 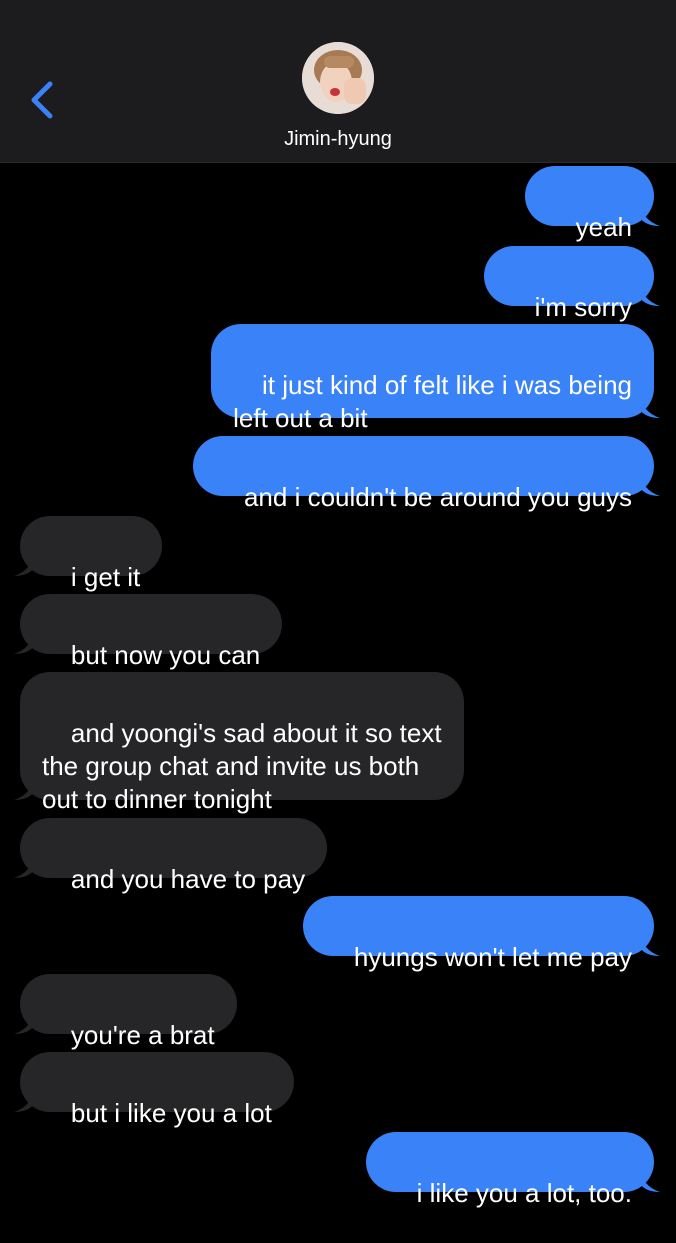 What do you see at coordinates (437, 497) in the screenshot?
I see `message-text: and i couldn't be around you guys` at bounding box center [437, 497].